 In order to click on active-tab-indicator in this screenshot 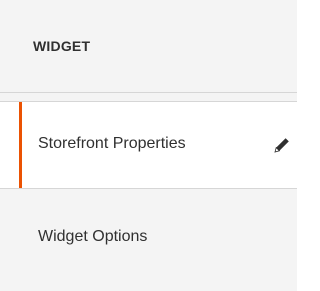, I will do `click(20, 145)`.